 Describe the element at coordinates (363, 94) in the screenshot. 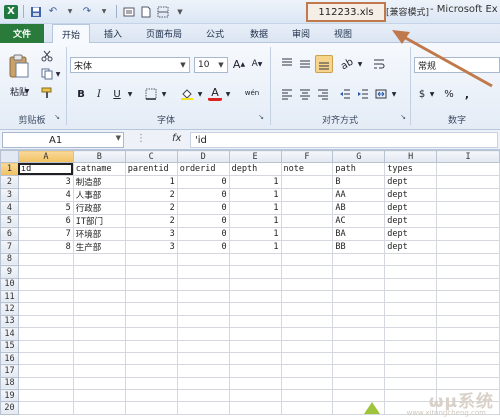

I see `increase-indent-icon` at that location.